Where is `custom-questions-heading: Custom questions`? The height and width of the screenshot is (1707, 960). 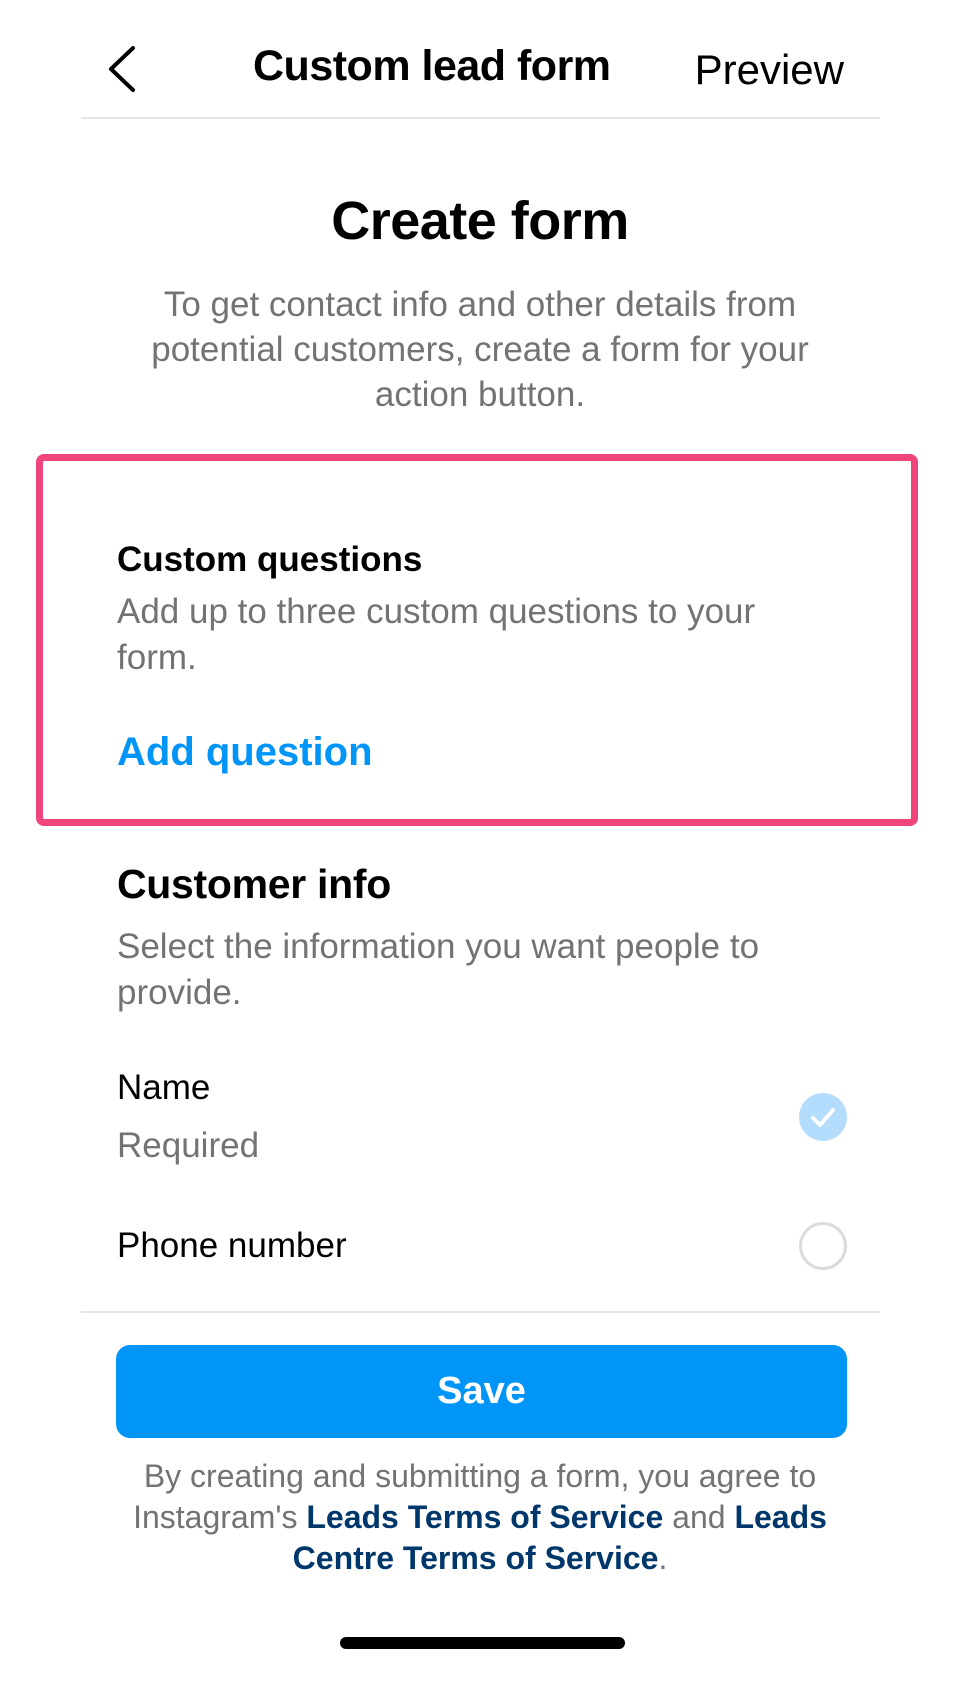
custom-questions-heading: Custom questions is located at coordinates (270, 559).